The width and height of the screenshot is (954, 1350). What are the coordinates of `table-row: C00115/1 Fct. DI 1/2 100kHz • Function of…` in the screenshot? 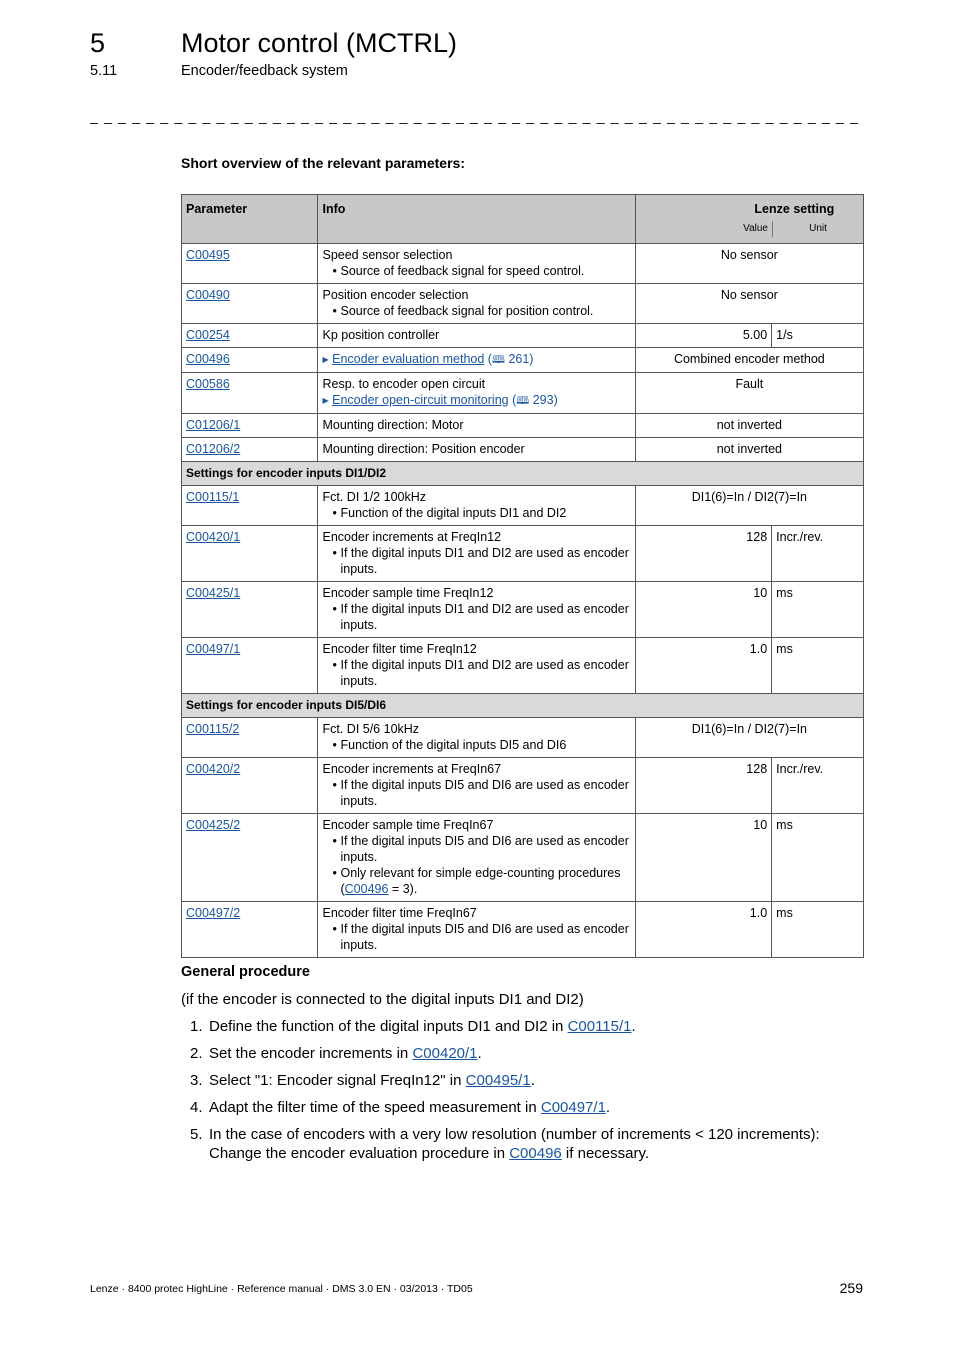 It's located at (522, 505).